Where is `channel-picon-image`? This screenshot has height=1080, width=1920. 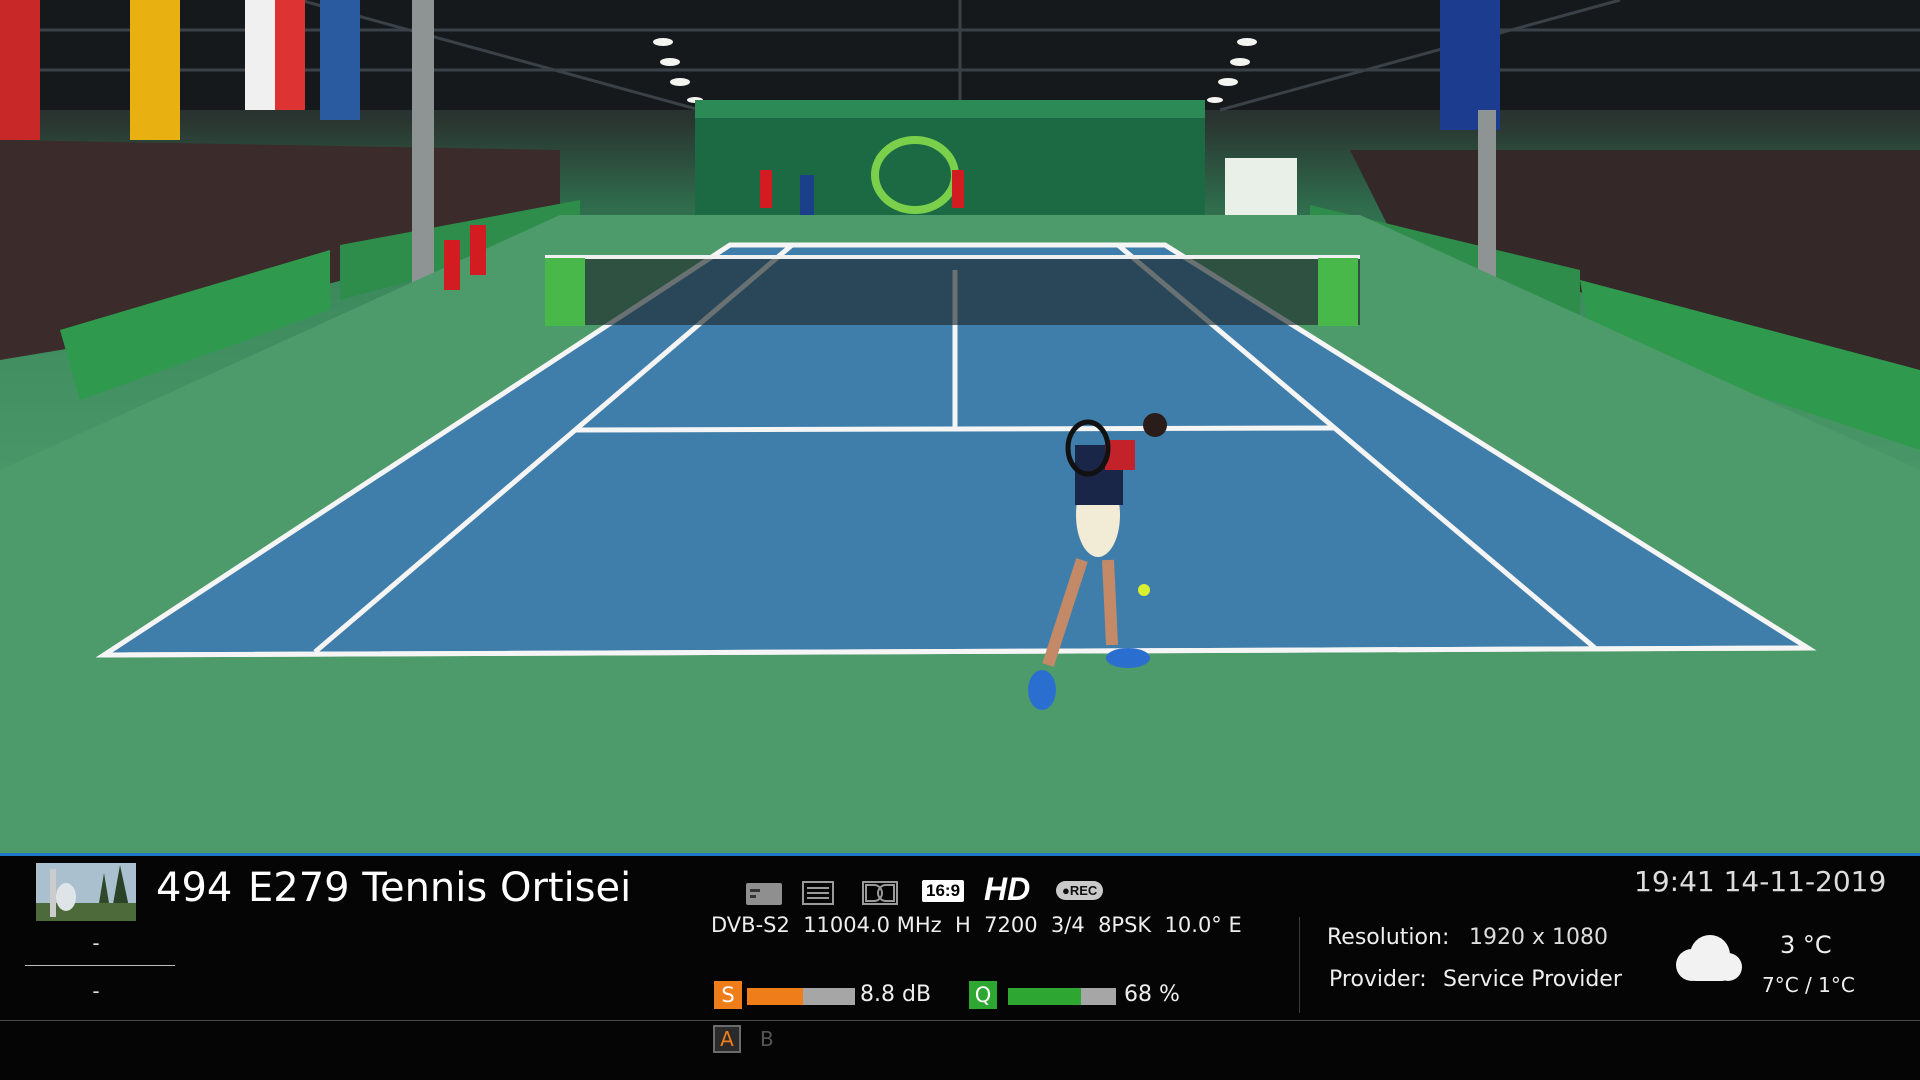 channel-picon-image is located at coordinates (86, 892).